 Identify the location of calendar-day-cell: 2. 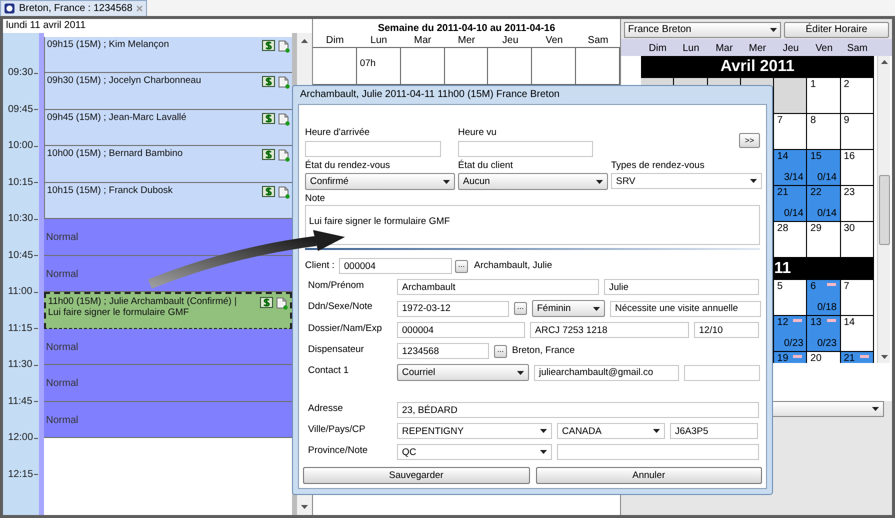
(857, 96).